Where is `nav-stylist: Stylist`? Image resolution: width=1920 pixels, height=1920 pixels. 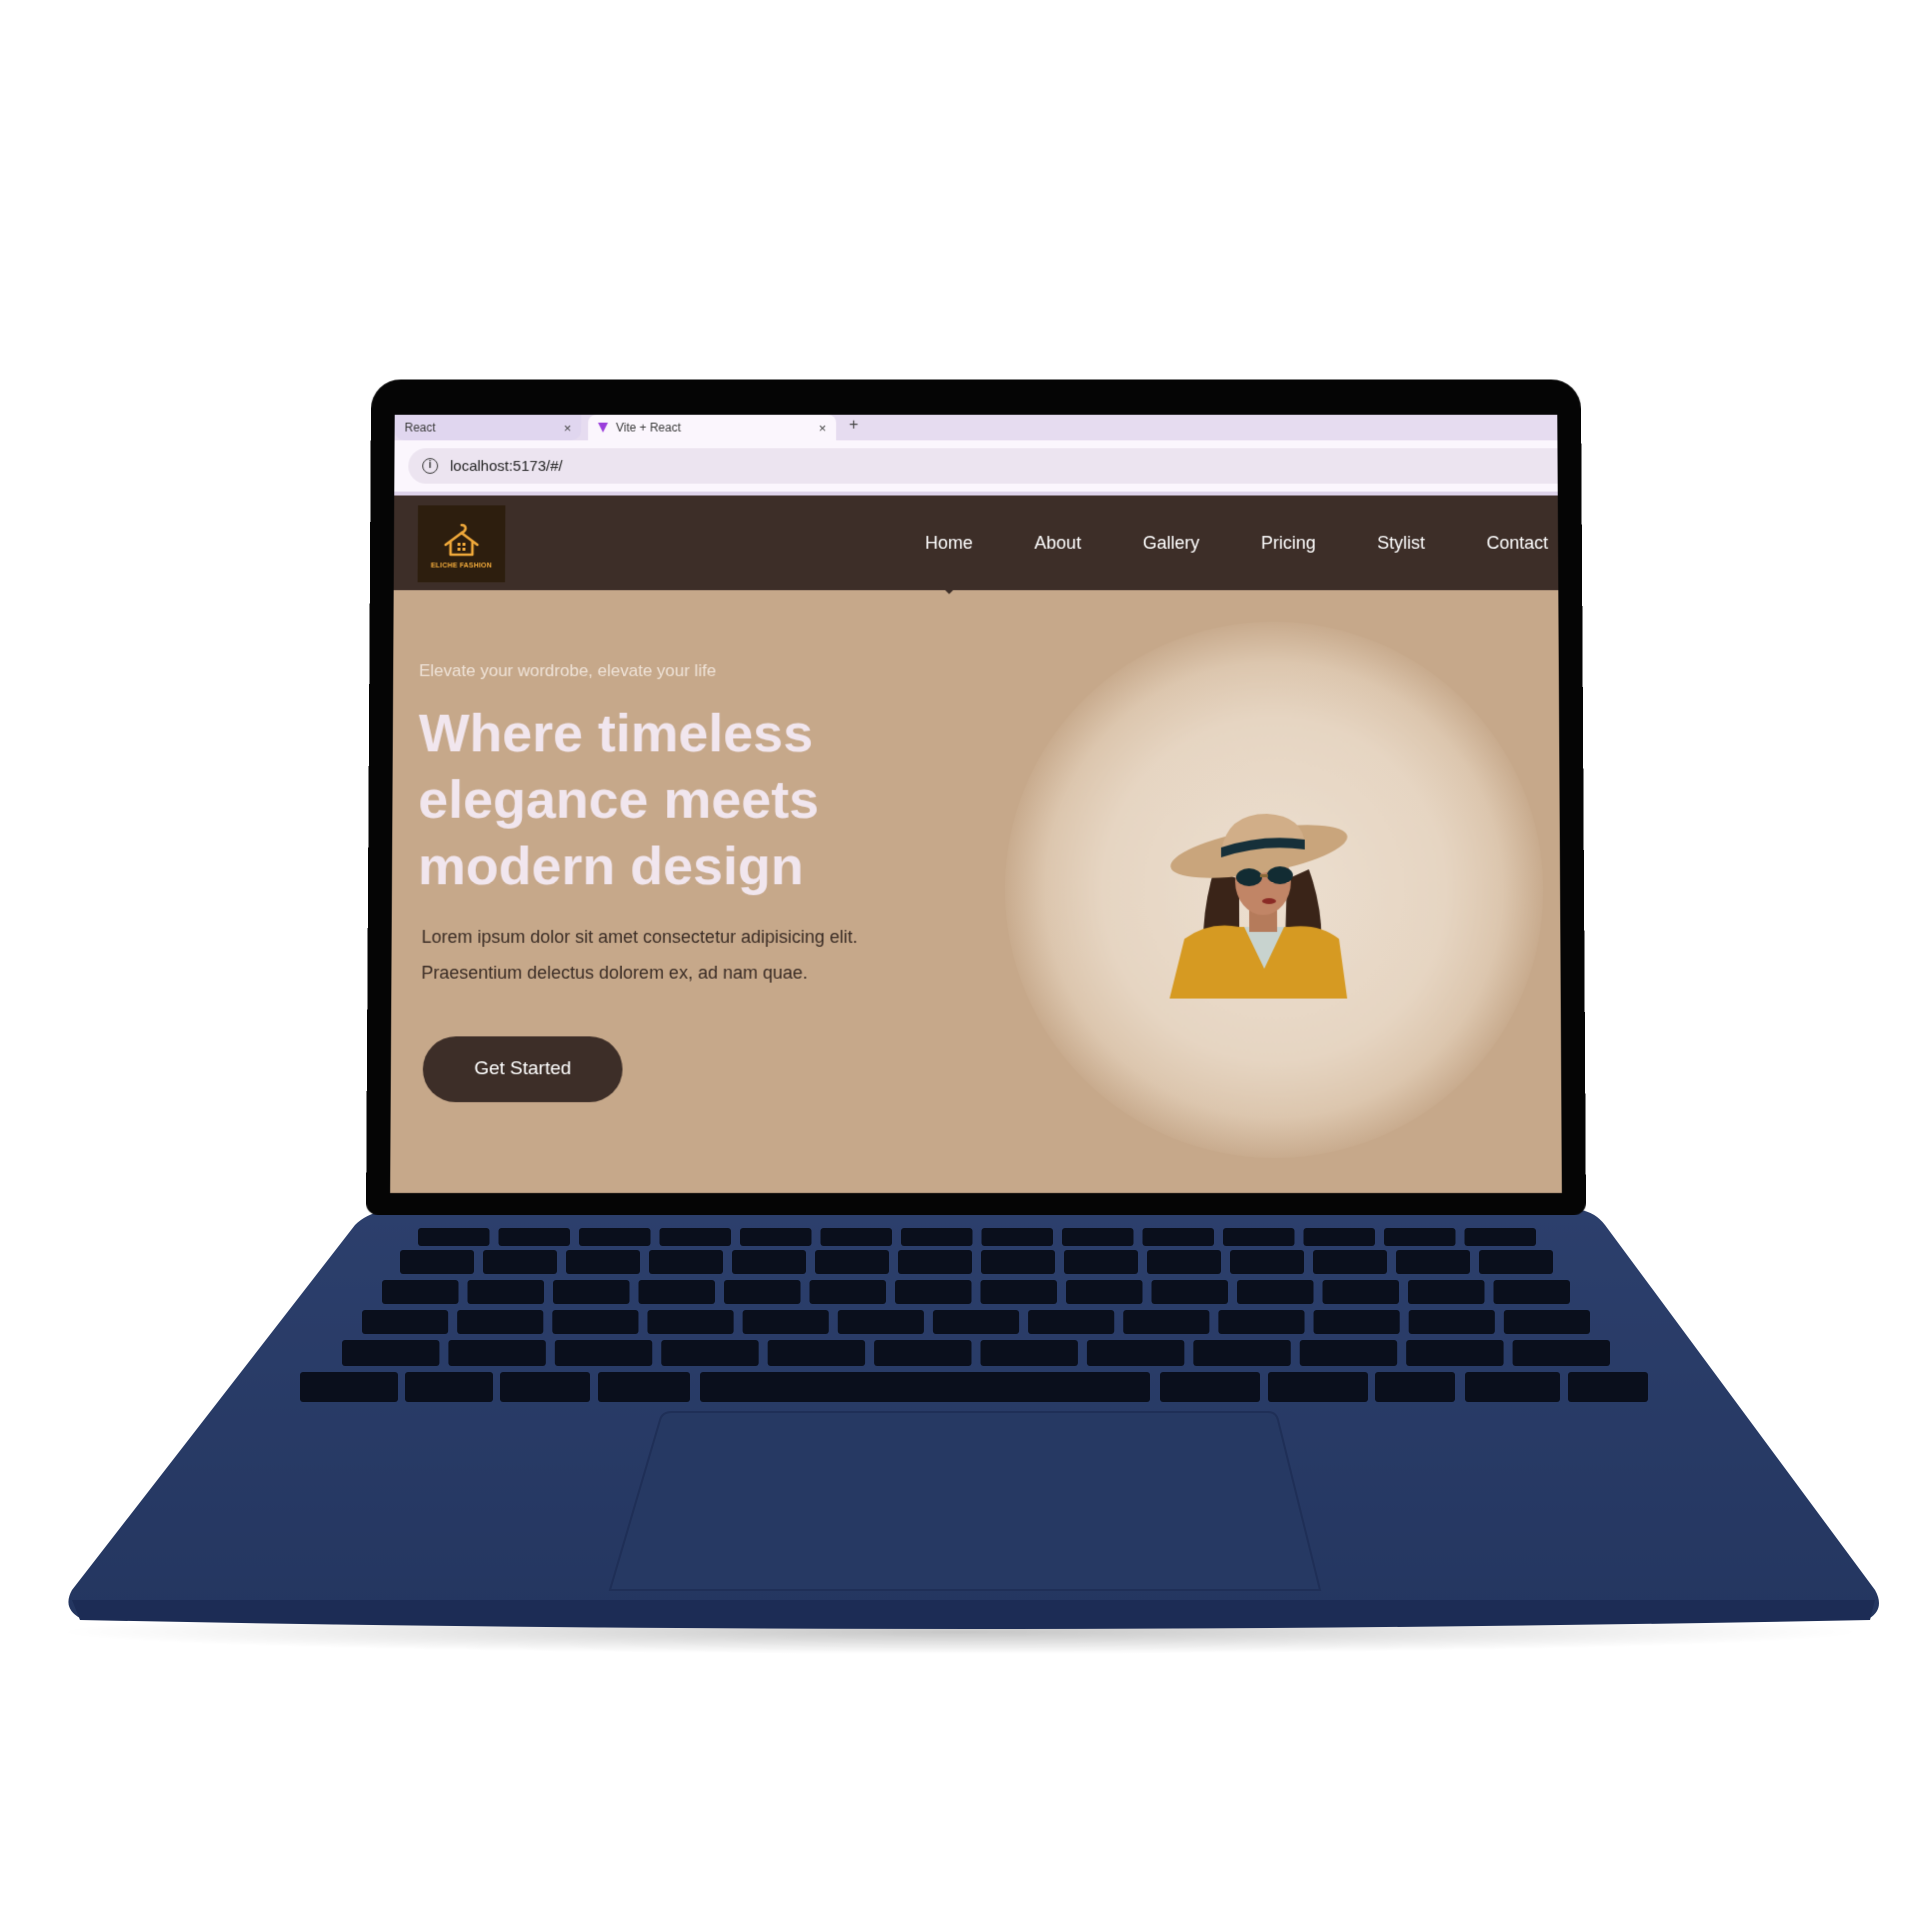
nav-stylist: Stylist is located at coordinates (1401, 542).